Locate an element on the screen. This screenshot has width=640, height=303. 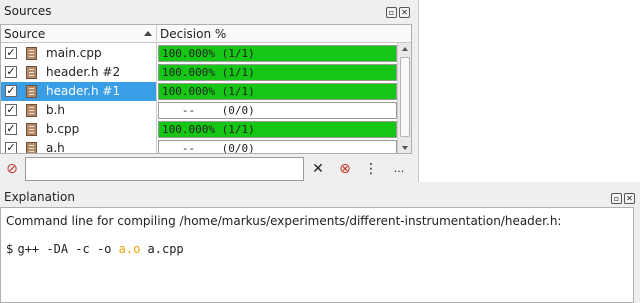
table-row: ✓ main.cpp 100.000% (1/1) is located at coordinates (199, 53).